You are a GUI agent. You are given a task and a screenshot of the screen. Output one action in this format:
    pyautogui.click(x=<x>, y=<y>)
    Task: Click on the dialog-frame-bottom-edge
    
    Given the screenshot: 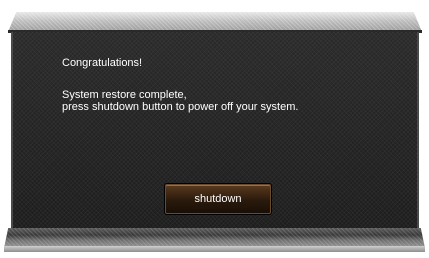 What is the action you would take?
    pyautogui.click(x=214, y=249)
    